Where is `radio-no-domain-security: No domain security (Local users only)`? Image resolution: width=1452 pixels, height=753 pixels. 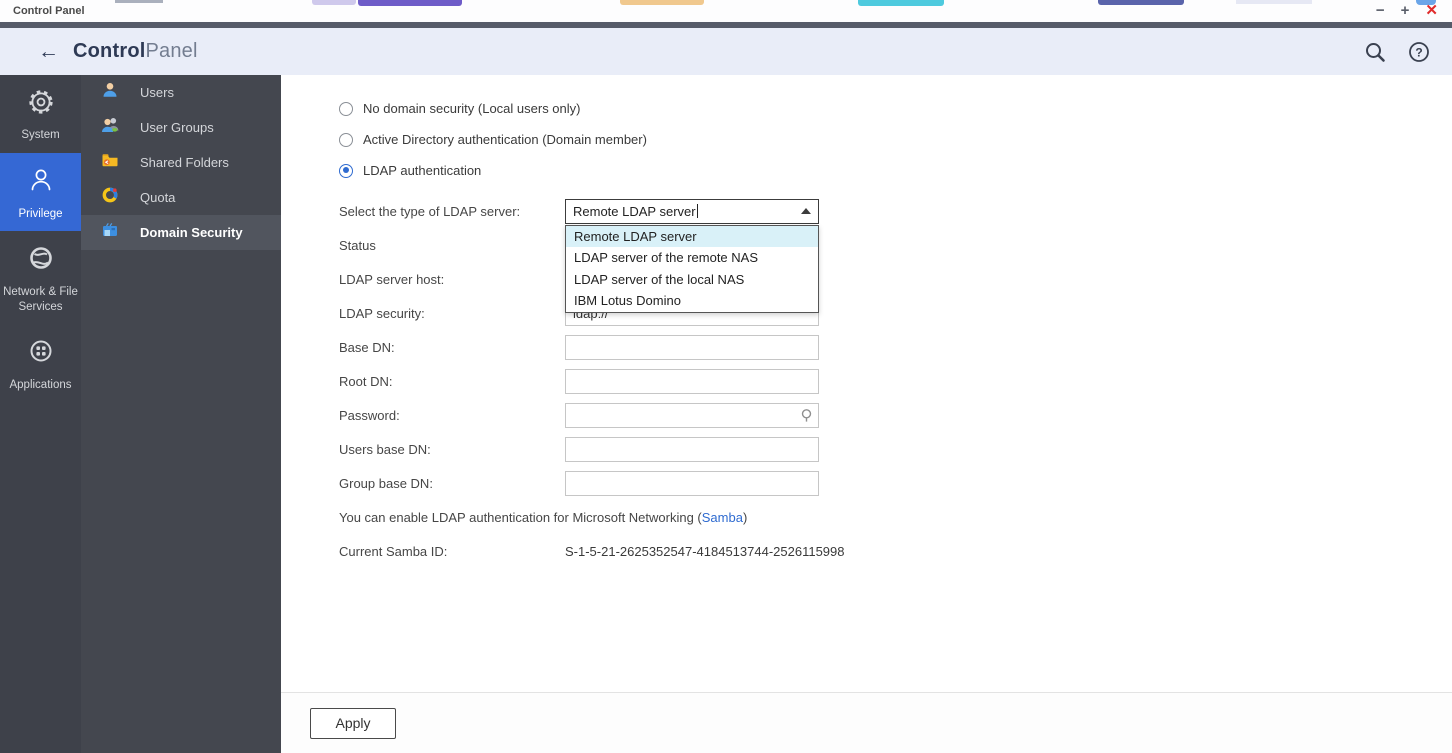 radio-no-domain-security: No domain security (Local users only) is located at coordinates (895, 108).